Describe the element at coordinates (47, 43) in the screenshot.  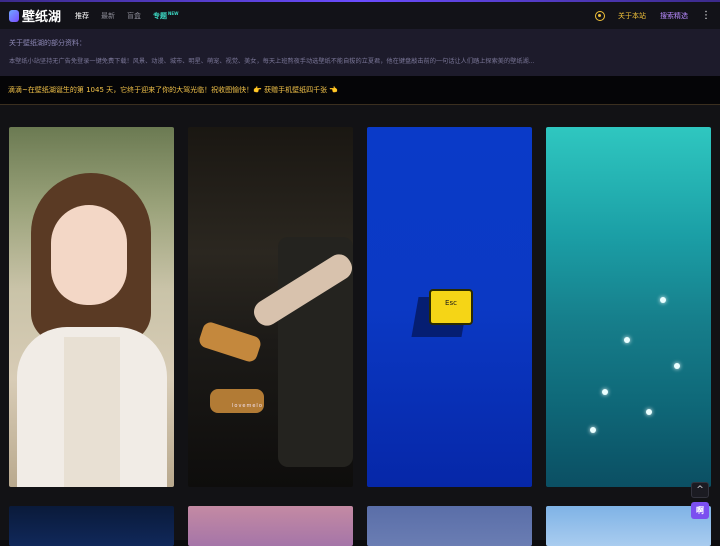
I see `notice-title: 关于壁纸湖的部分资料：` at that location.